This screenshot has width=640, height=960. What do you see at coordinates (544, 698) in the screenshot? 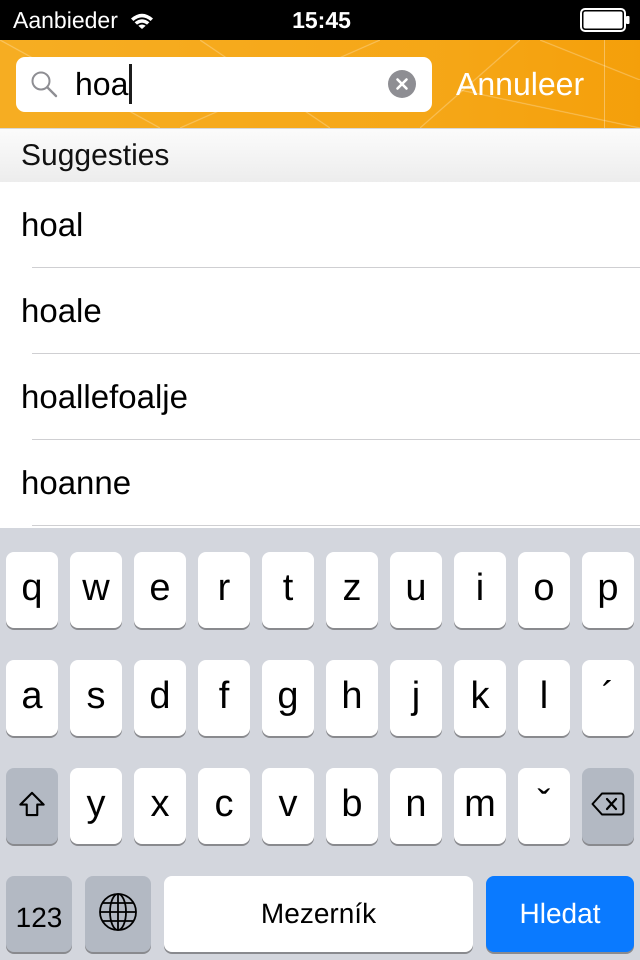
I see `letter-key: l` at bounding box center [544, 698].